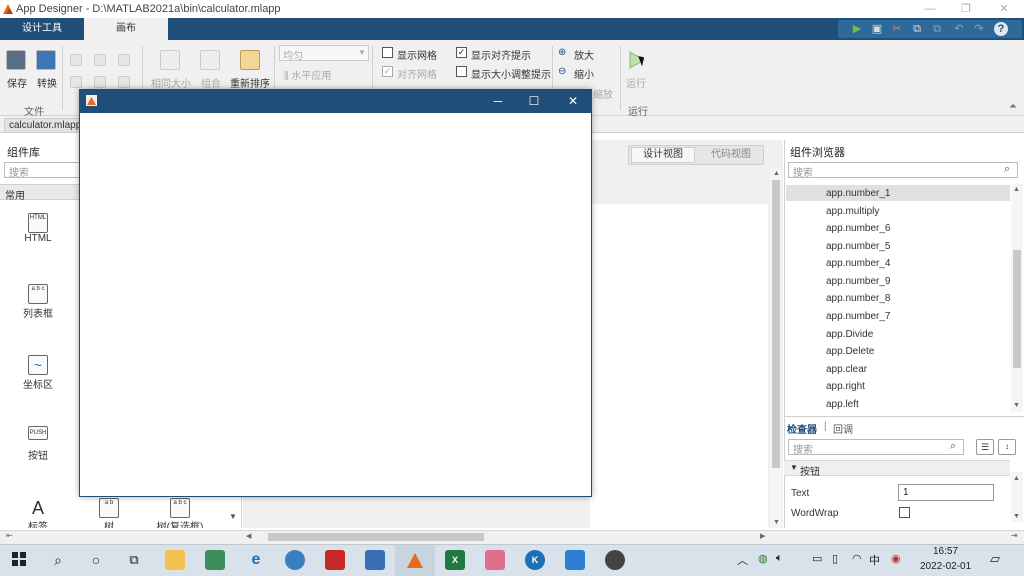 This screenshot has width=1024, height=576. Describe the element at coordinates (615, 560) in the screenshot. I see `record-app-icon` at that location.